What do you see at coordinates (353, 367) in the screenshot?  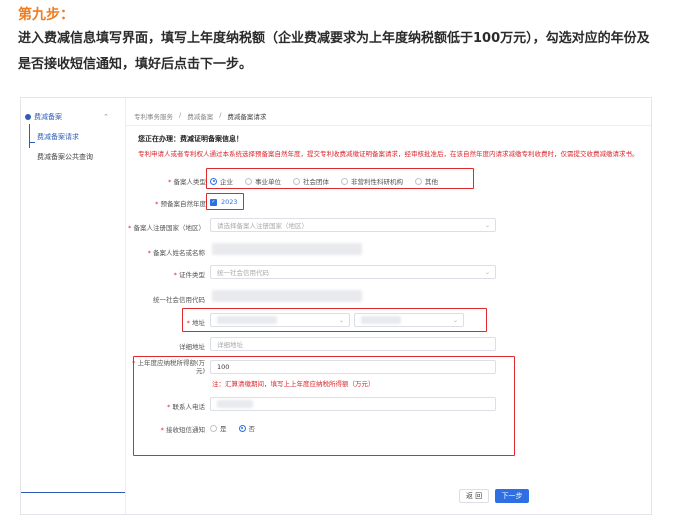 I see `tax-input: 100` at bounding box center [353, 367].